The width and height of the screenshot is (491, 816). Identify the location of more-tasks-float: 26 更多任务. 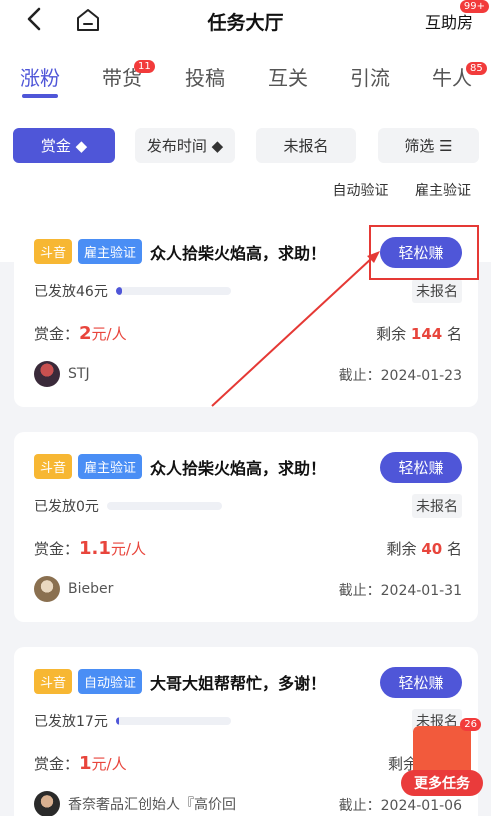
(442, 758).